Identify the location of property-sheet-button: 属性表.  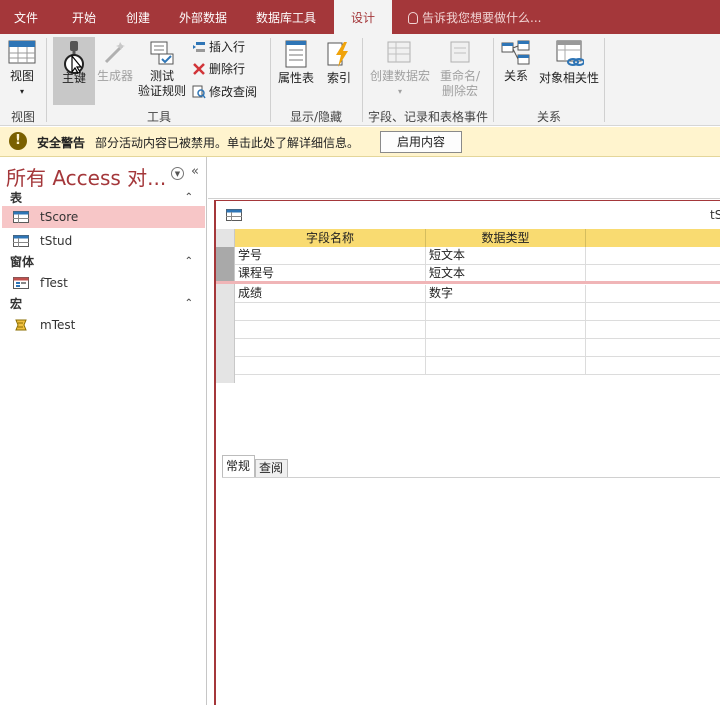
(296, 63).